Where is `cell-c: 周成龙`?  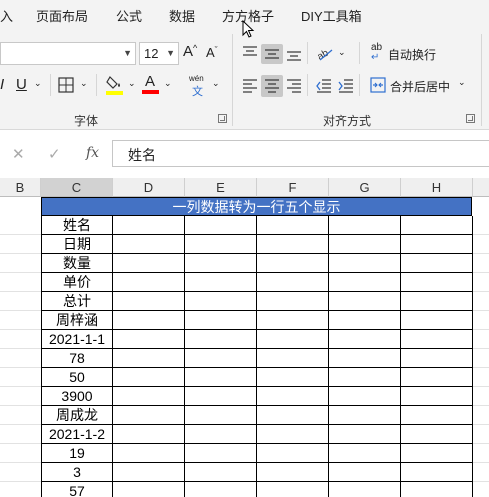 cell-c: 周成龙 is located at coordinates (77, 415).